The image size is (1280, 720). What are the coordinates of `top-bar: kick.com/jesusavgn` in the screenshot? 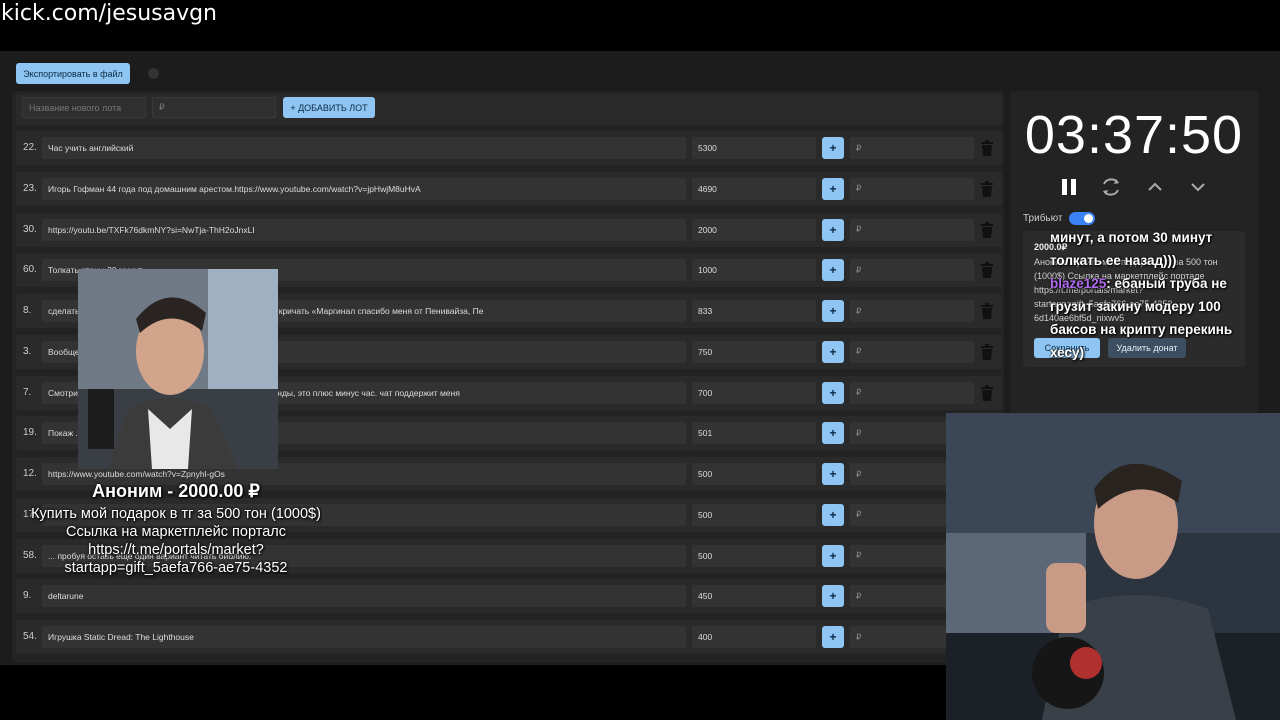 It's located at (640, 25).